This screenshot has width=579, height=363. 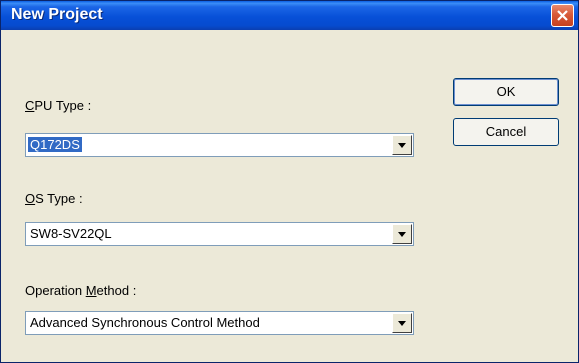 I want to click on os-type-label: OS Type :, so click(x=54, y=198).